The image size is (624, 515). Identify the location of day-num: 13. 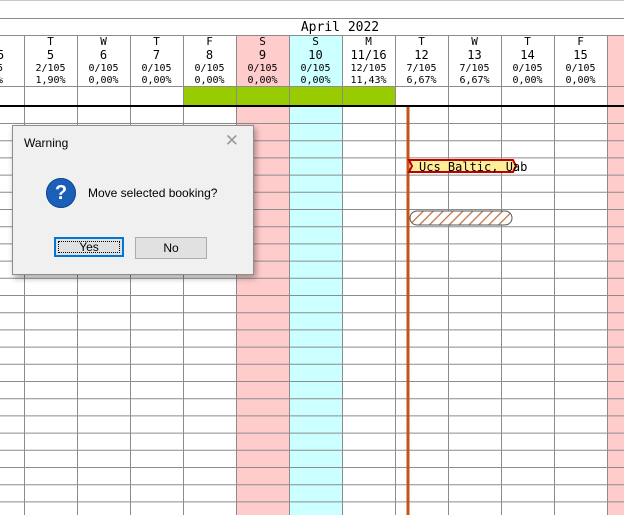
(474, 55).